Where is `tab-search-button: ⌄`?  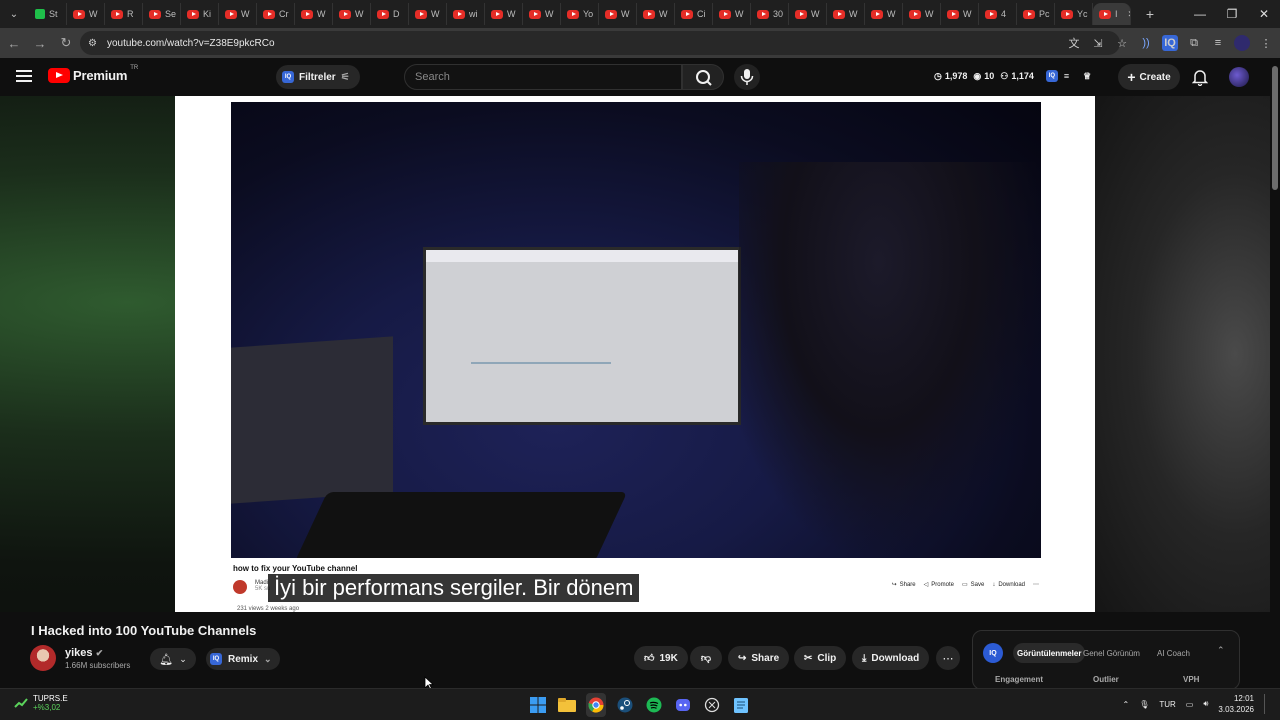 tab-search-button: ⌄ is located at coordinates (14, 14).